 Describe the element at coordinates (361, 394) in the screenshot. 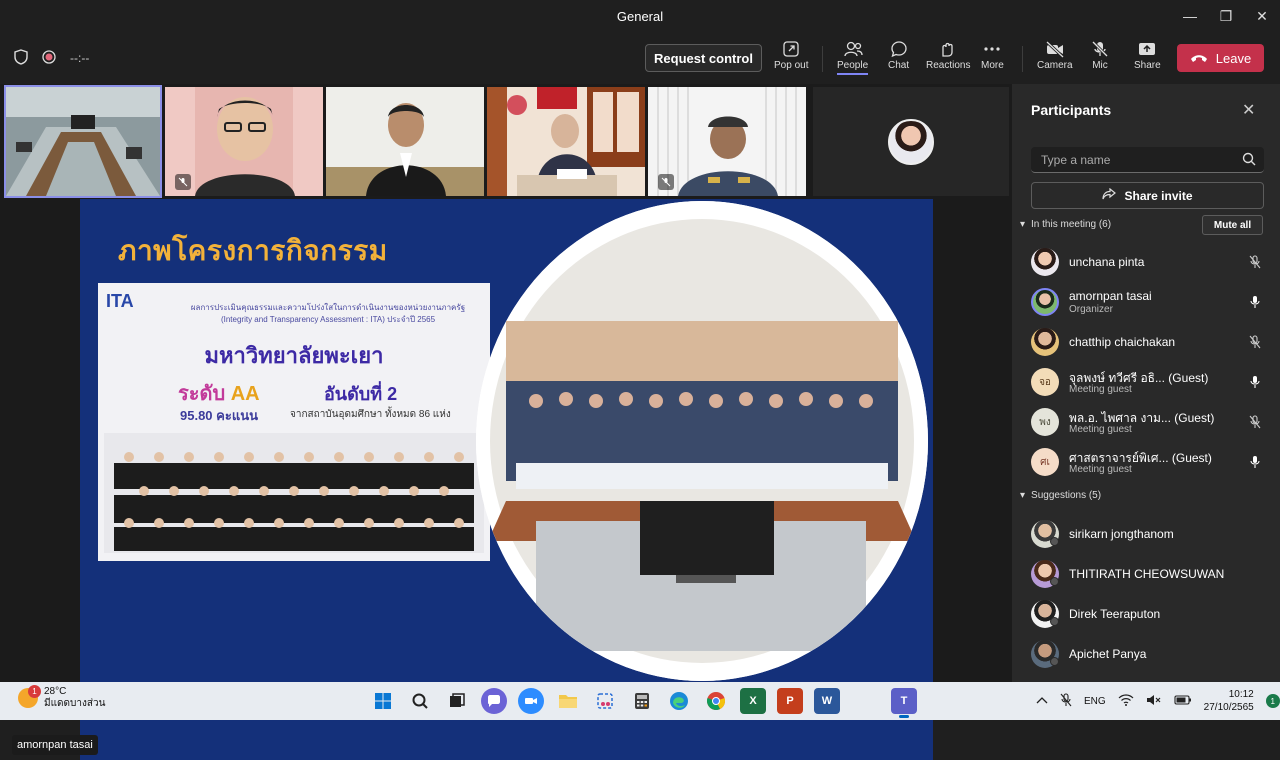

I see `ita-rank: อันดับที่ 2` at that location.